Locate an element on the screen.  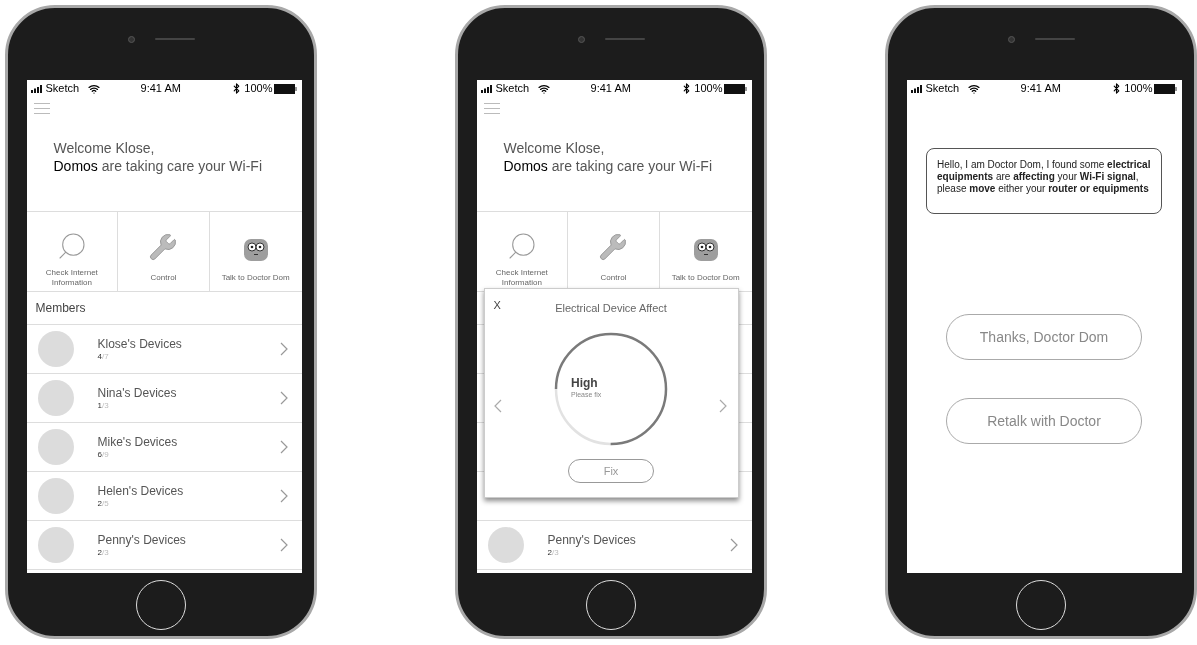
device-count: 1/3 is located at coordinates (103, 405).